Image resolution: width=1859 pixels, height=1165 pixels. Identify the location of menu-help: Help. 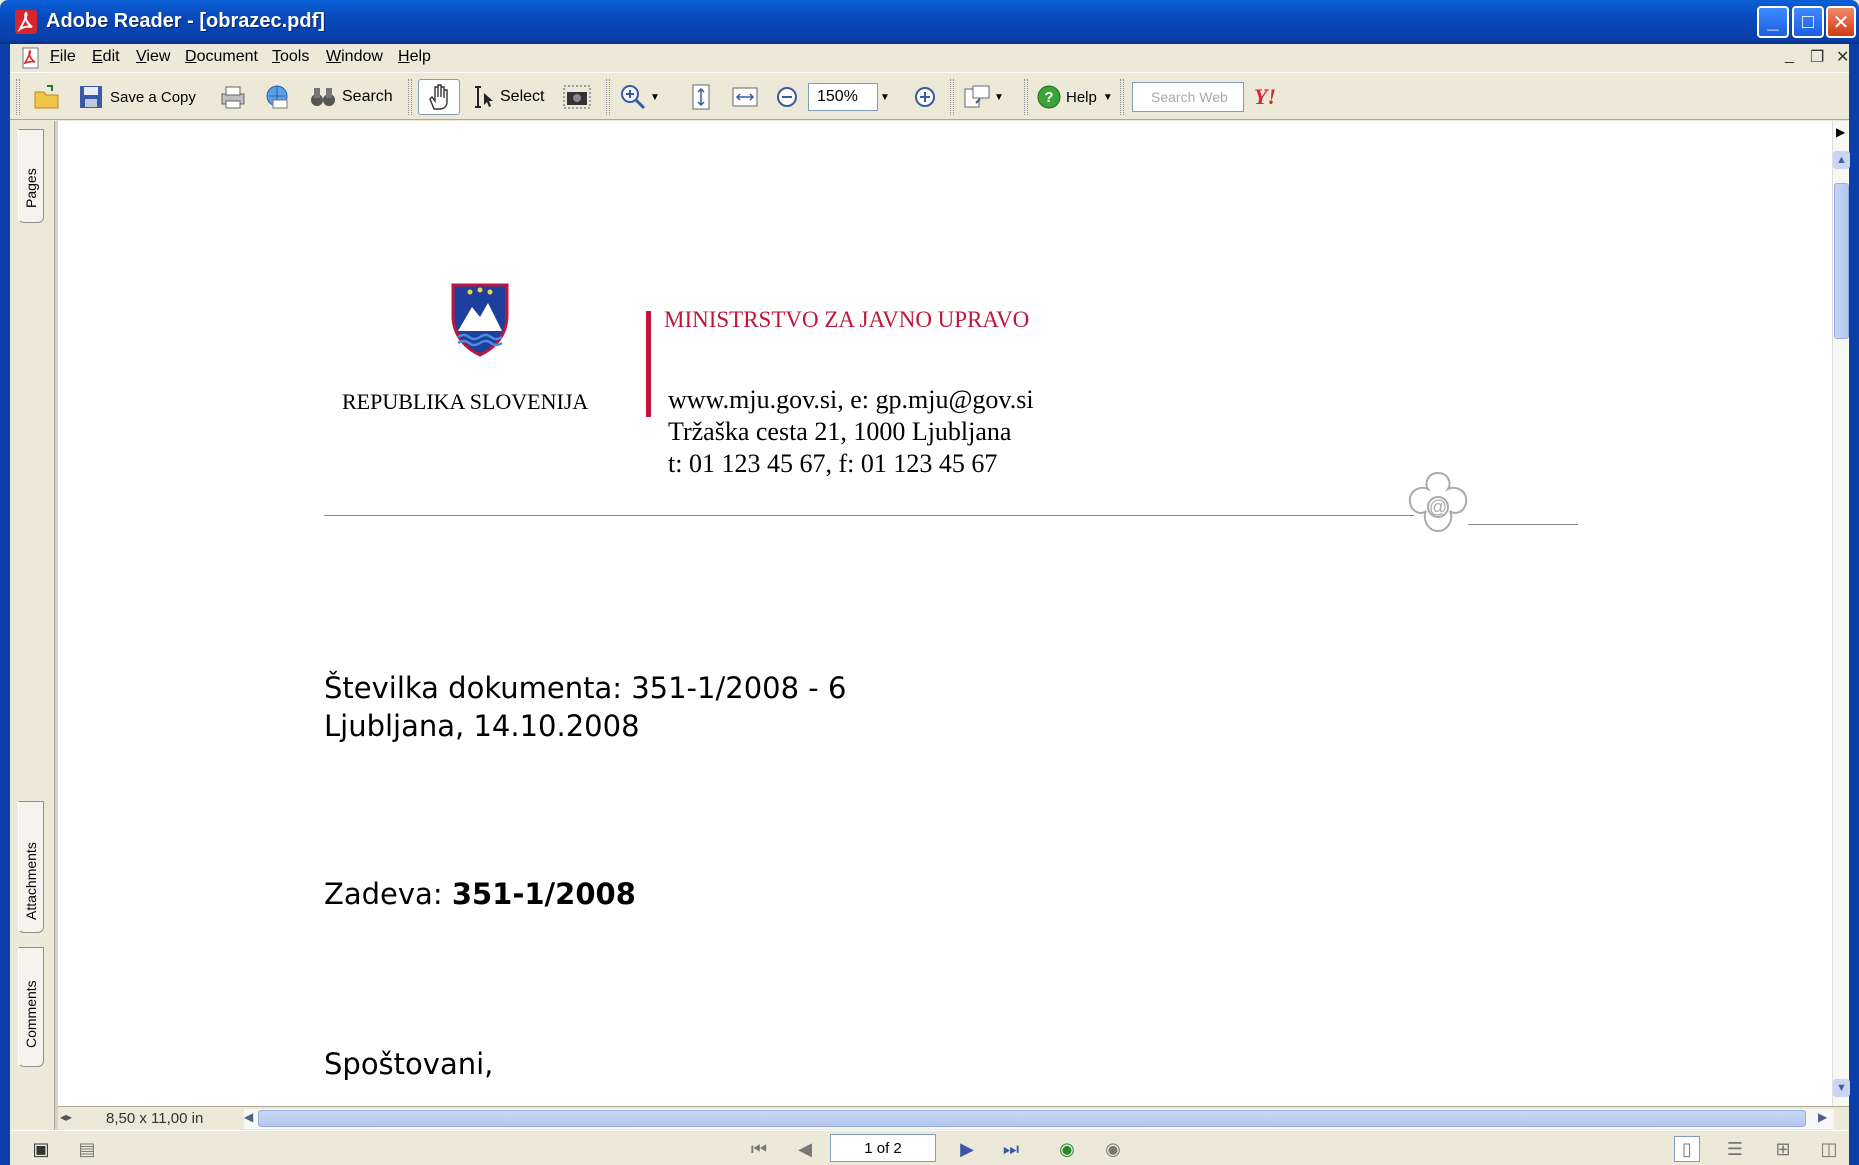
(414, 57).